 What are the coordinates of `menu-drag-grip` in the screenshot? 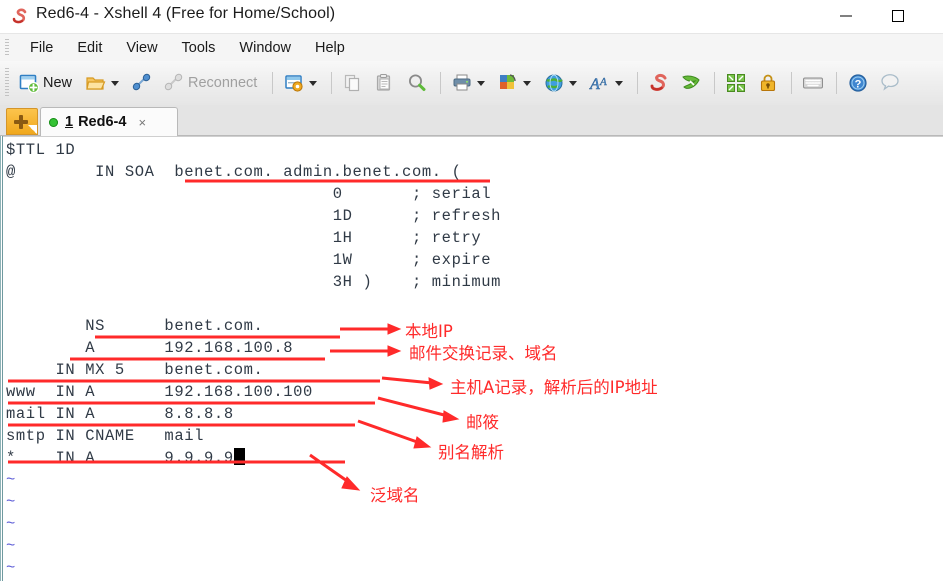 It's located at (7, 48).